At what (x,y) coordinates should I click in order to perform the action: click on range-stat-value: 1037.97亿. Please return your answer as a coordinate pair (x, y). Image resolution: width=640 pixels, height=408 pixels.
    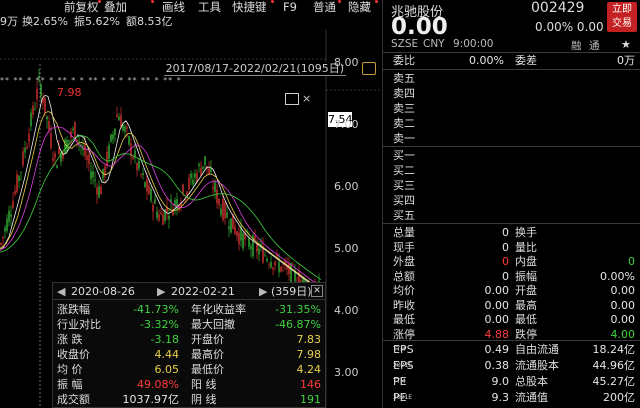
    Looking at the image, I should click on (151, 399).